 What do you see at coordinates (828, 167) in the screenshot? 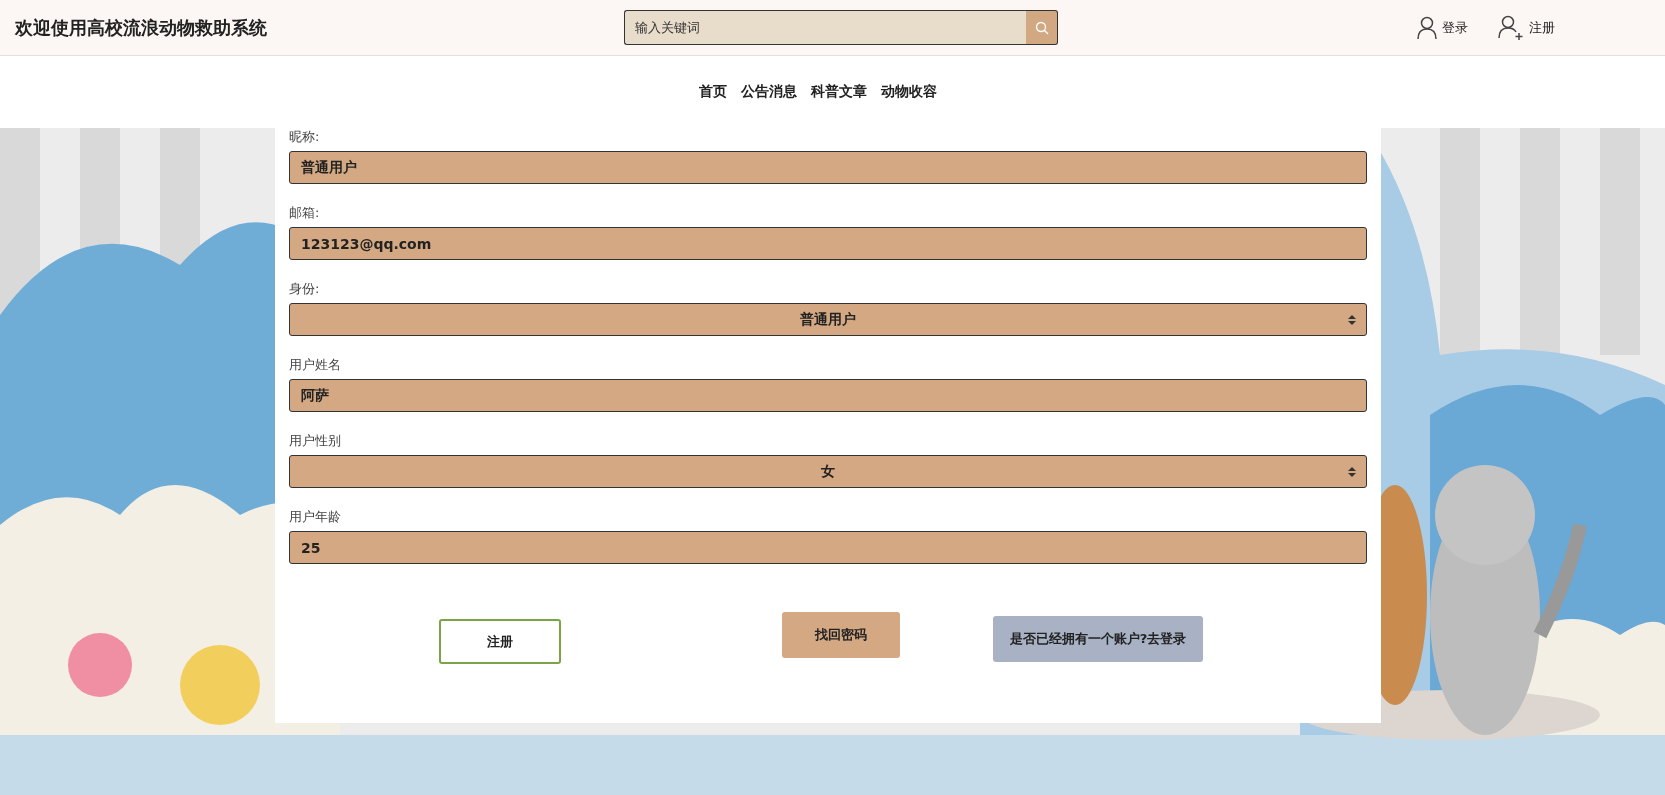
I see `input-field: 普通用户` at bounding box center [828, 167].